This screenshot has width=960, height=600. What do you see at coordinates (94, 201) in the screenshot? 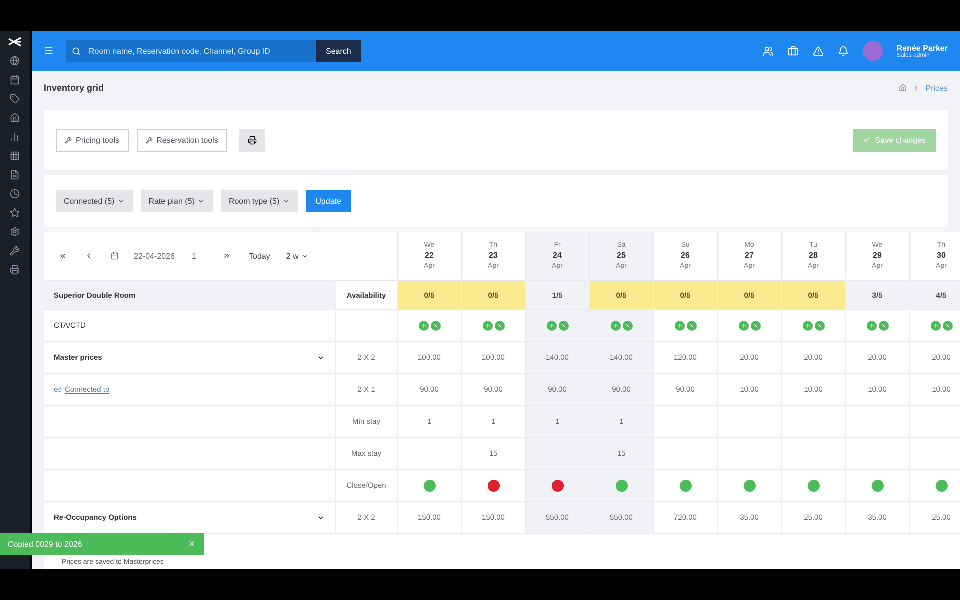
I see `filter-dropdown: Connected (5)` at bounding box center [94, 201].